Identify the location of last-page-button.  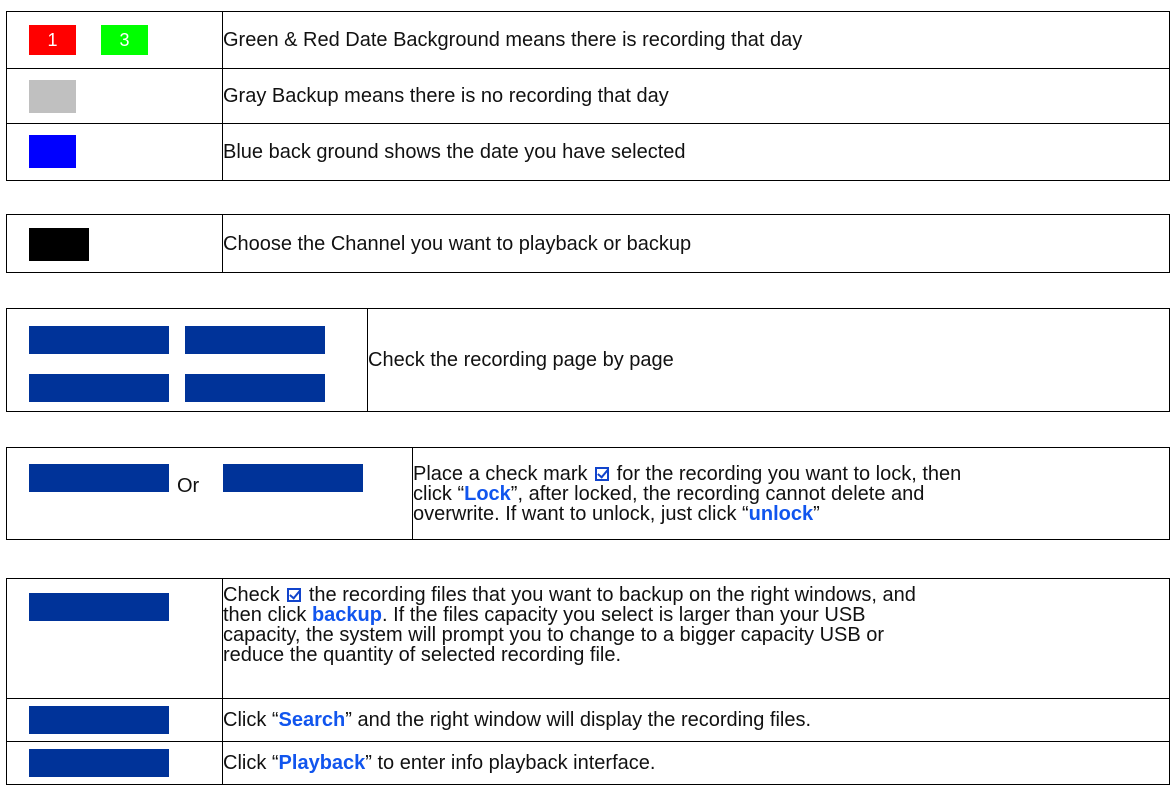
(255, 388).